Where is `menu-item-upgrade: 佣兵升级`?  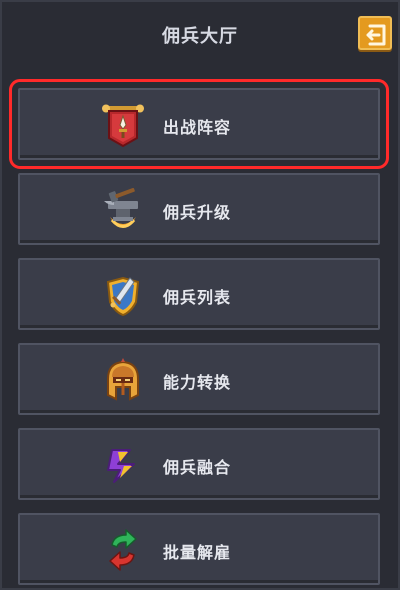 menu-item-upgrade: 佣兵升级 is located at coordinates (199, 209).